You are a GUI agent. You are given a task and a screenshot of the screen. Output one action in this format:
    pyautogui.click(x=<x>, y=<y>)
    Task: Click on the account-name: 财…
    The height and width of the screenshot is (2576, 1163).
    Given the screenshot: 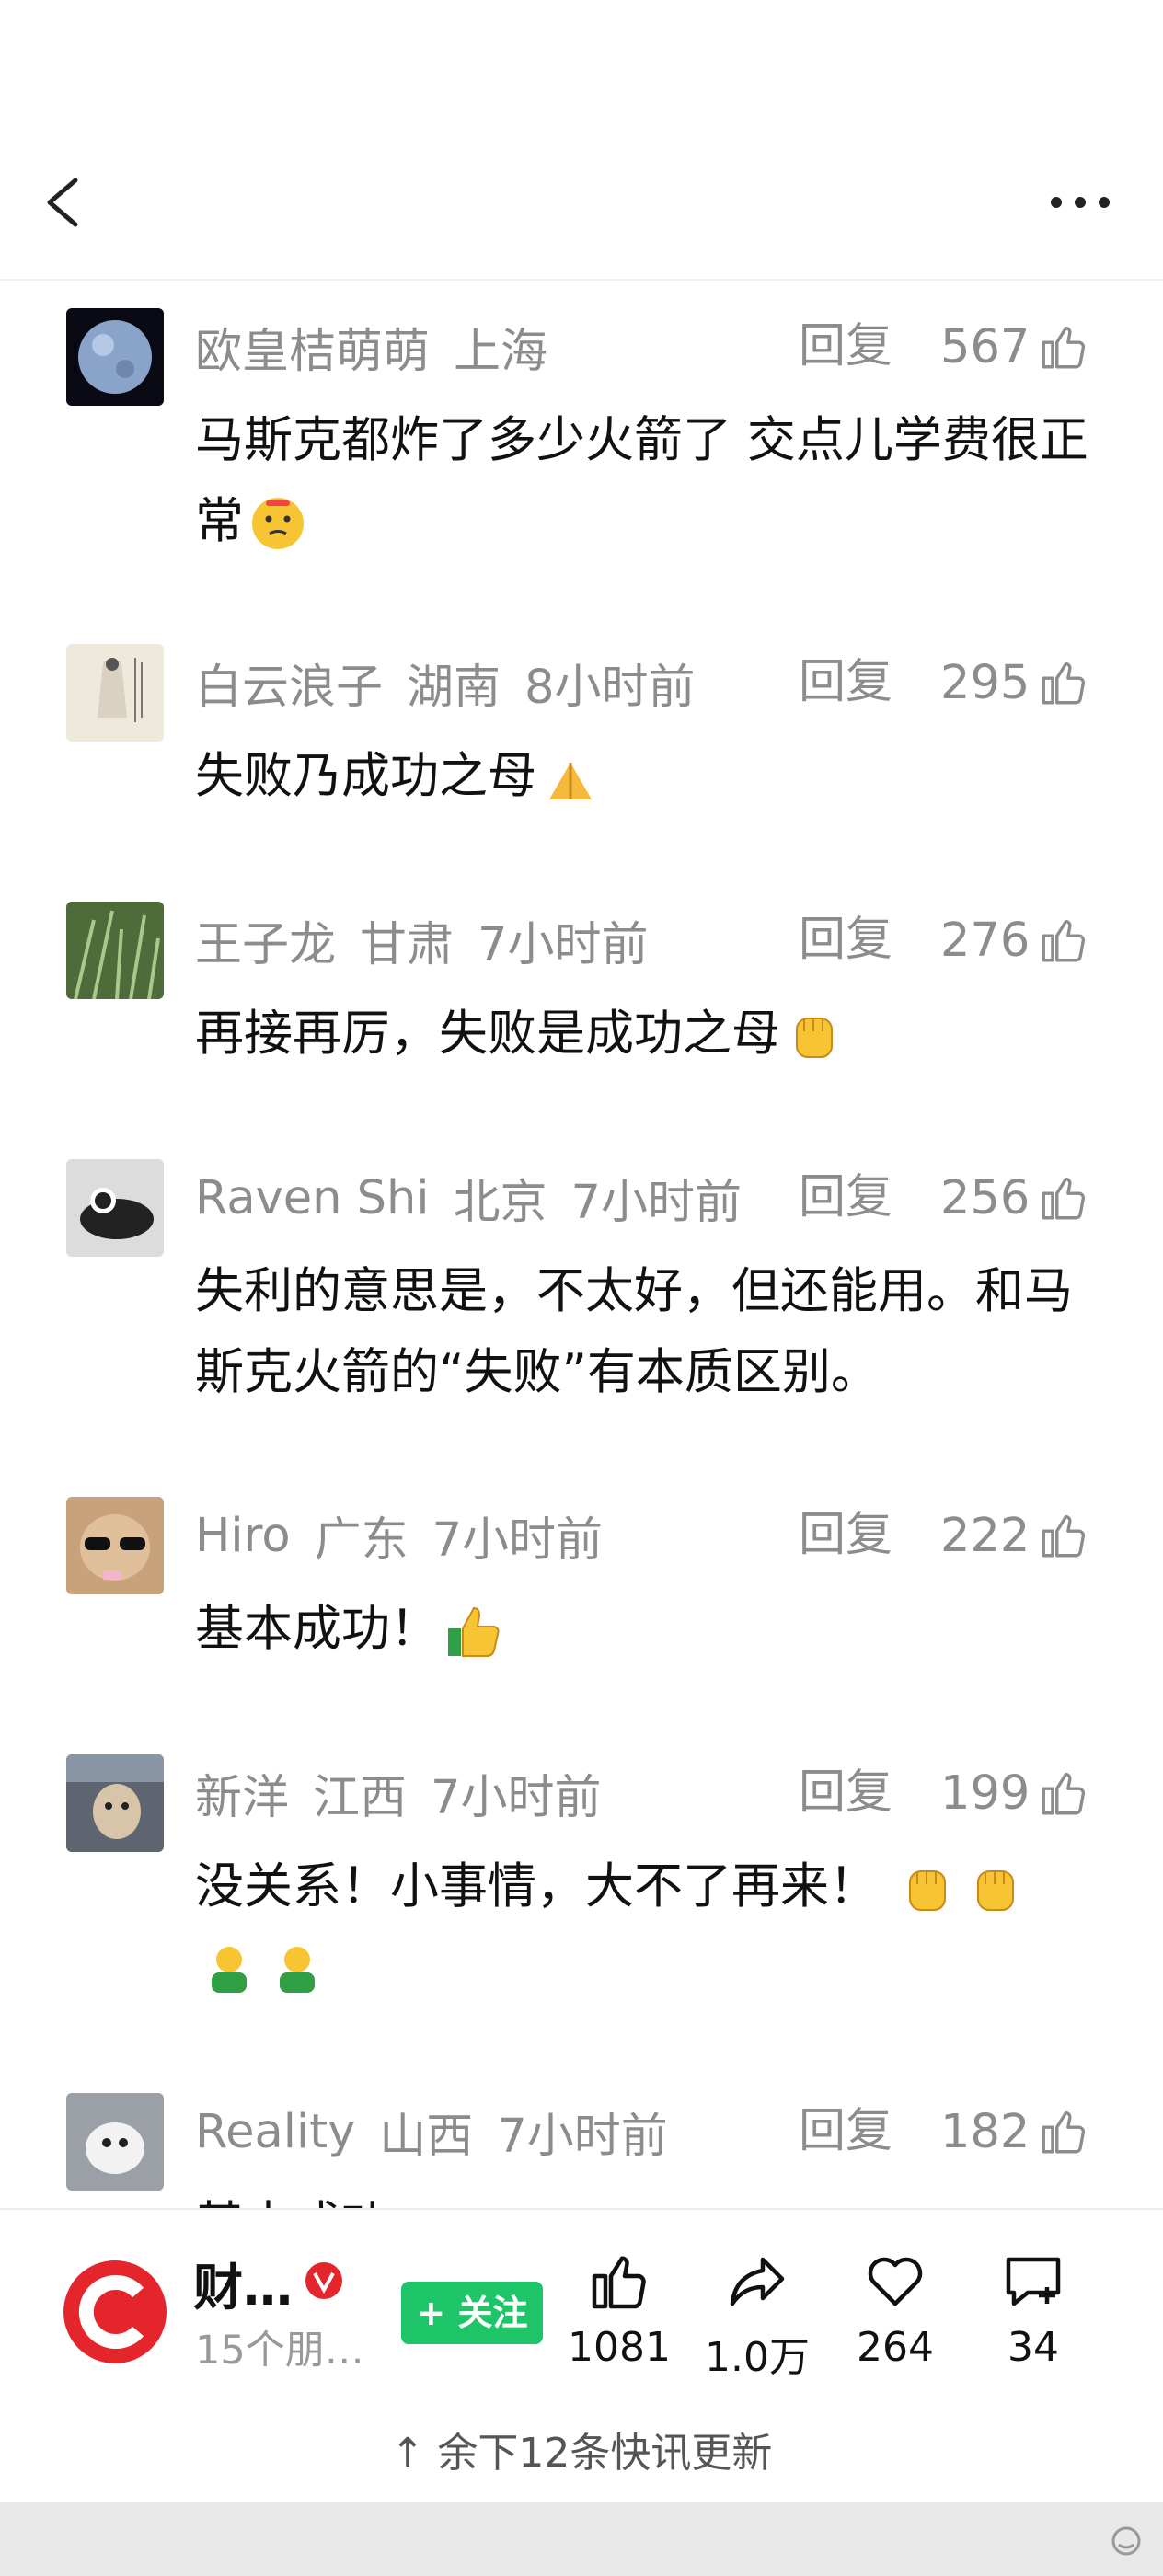 What is the action you would take?
    pyautogui.click(x=243, y=2283)
    